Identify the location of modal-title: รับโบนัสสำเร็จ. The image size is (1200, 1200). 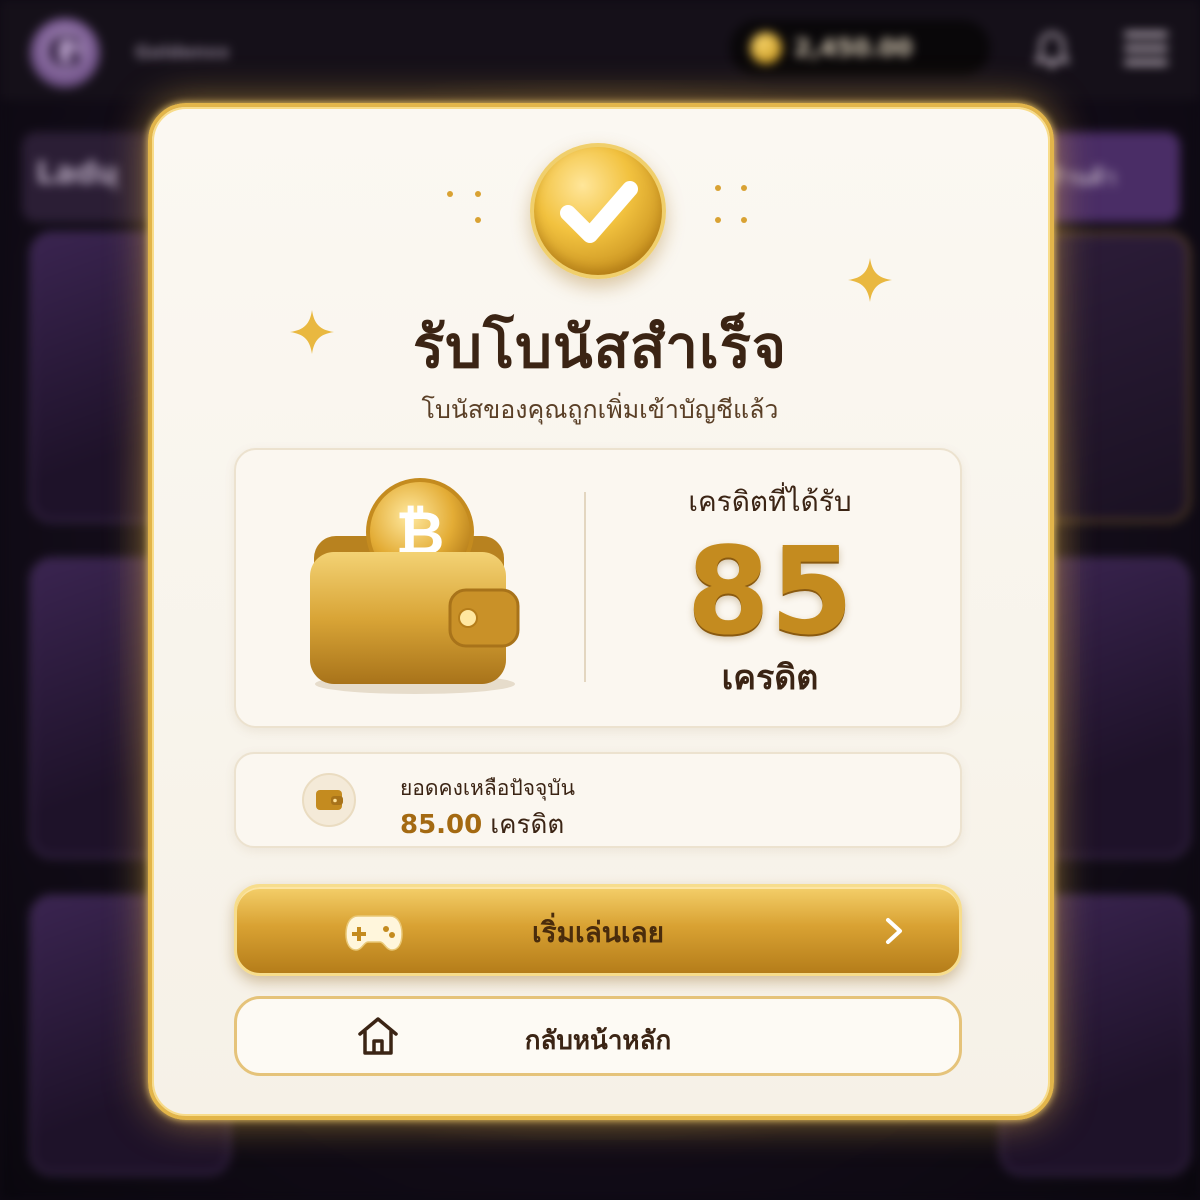
(600, 347).